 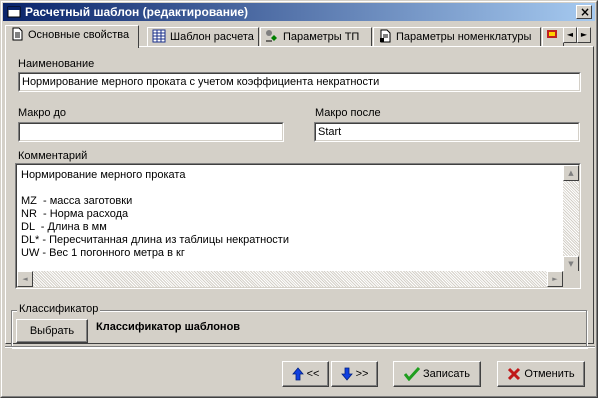 I want to click on cancel-button: Отменить, so click(x=541, y=374).